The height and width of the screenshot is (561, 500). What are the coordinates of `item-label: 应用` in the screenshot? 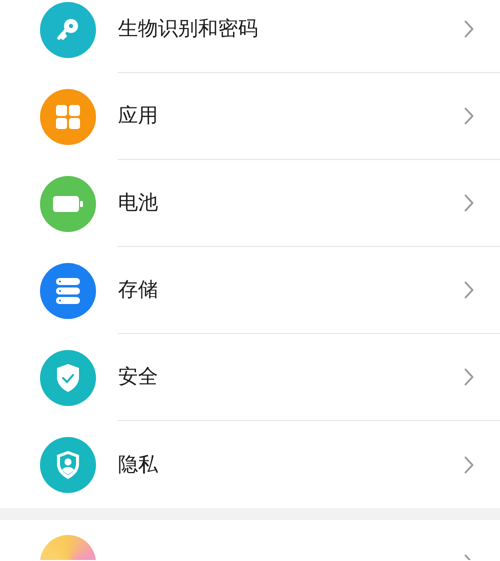 It's located at (138, 116).